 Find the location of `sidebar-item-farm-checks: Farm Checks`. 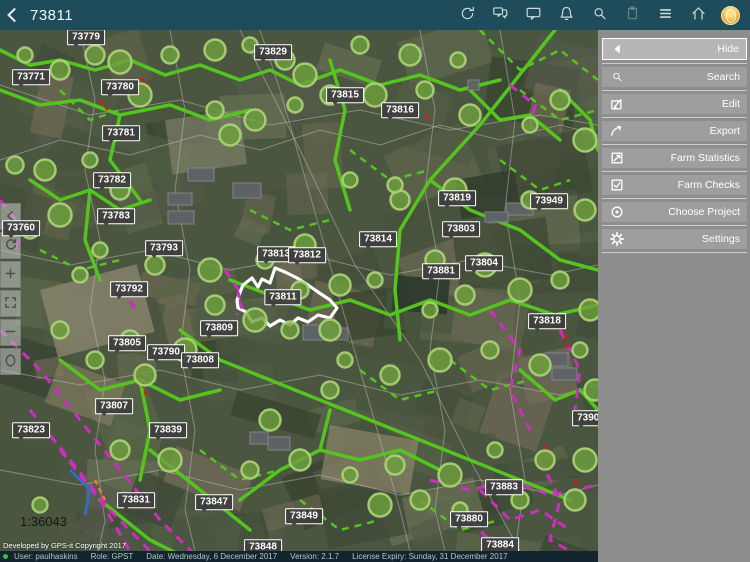

sidebar-item-farm-checks: Farm Checks is located at coordinates (674, 185).